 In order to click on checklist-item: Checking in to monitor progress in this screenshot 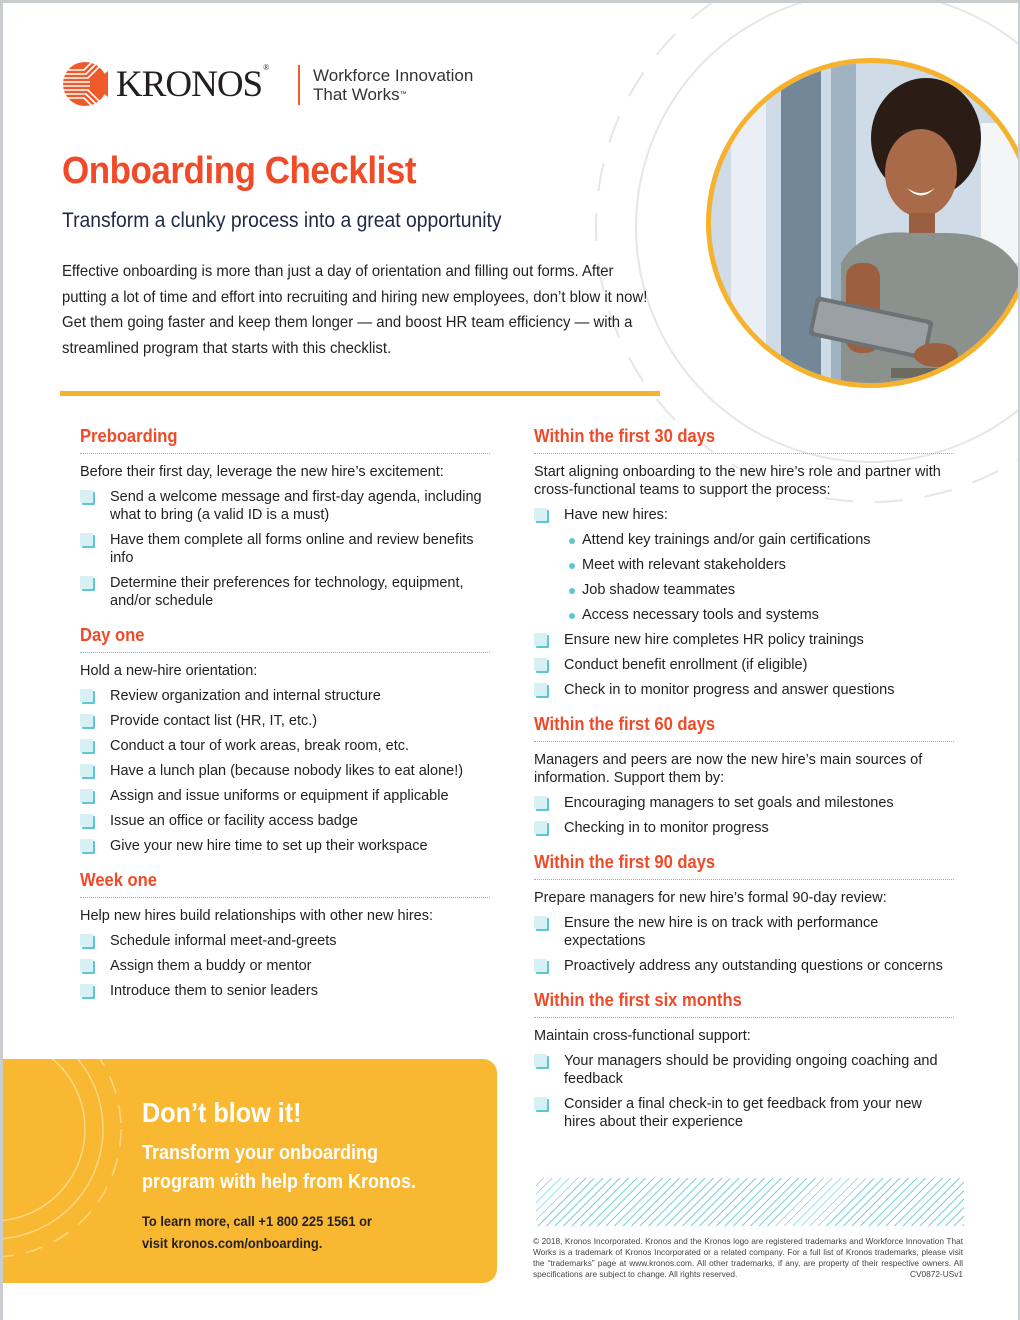, I will do `click(744, 828)`.